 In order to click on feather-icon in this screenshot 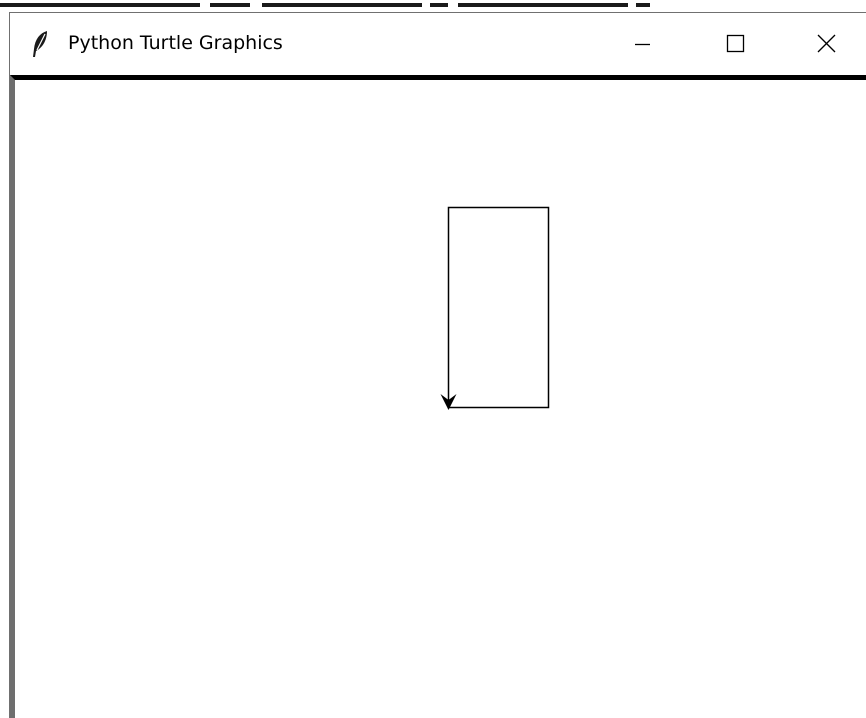, I will do `click(41, 44)`.